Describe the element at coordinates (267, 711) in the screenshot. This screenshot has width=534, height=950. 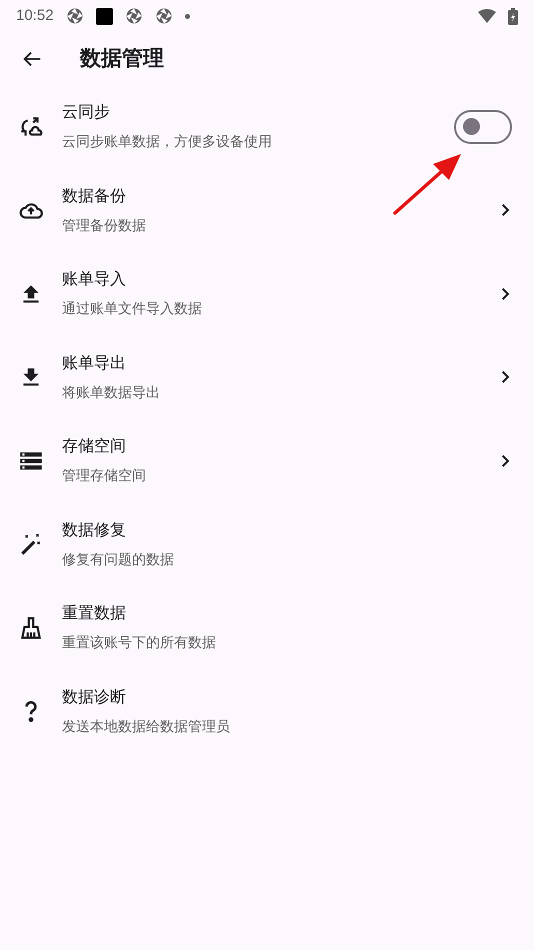
I see `settings-item: 数据诊断 发送本地数据给数据管理员` at that location.